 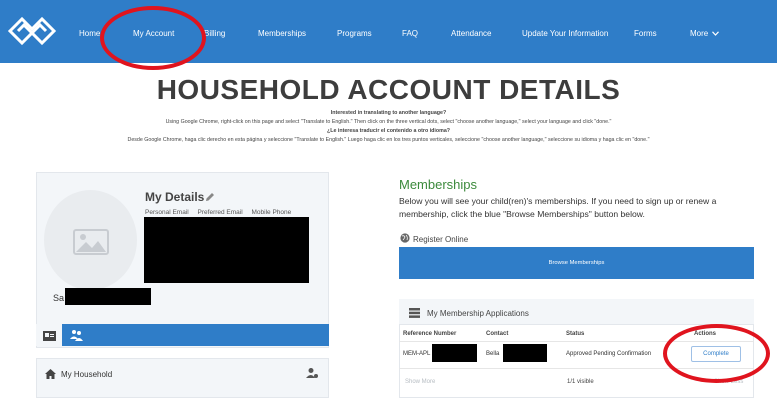 What do you see at coordinates (576, 263) in the screenshot?
I see `browse-memberships-button: Browse Memberships` at bounding box center [576, 263].